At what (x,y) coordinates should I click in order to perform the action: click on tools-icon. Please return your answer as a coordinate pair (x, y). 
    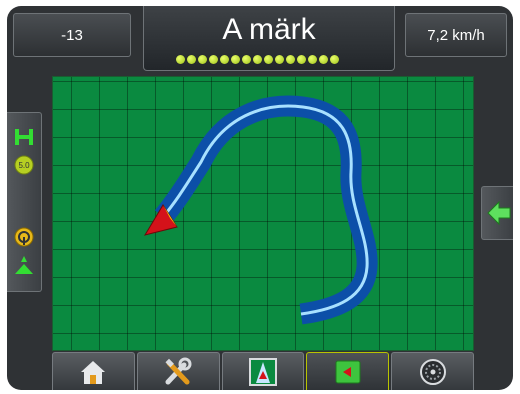
    Looking at the image, I should click on (178, 371).